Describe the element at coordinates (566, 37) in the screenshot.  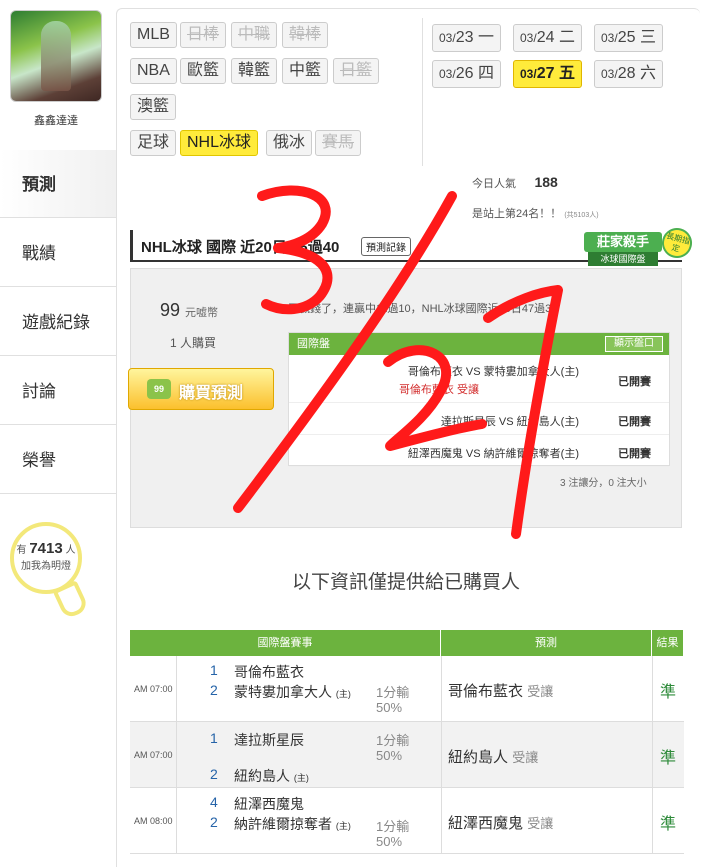
I see `date-weekday: 二` at that location.